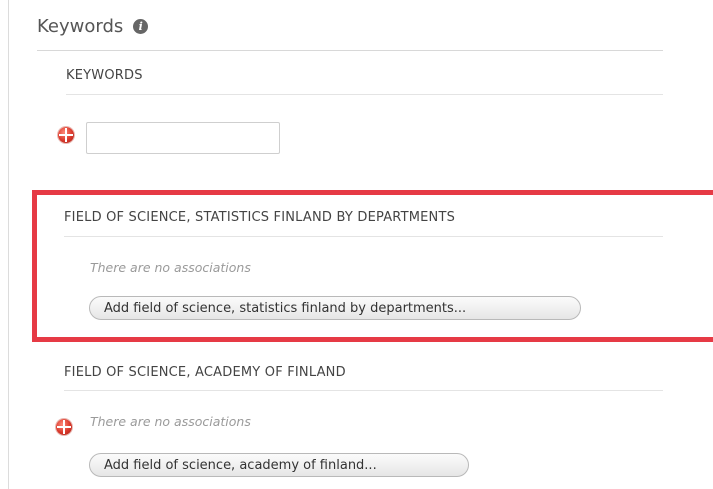 This screenshot has width=713, height=489. I want to click on field-academy-heading: FIELD OF SCIENCE, ACADEMY OF FINLAND, so click(205, 372).